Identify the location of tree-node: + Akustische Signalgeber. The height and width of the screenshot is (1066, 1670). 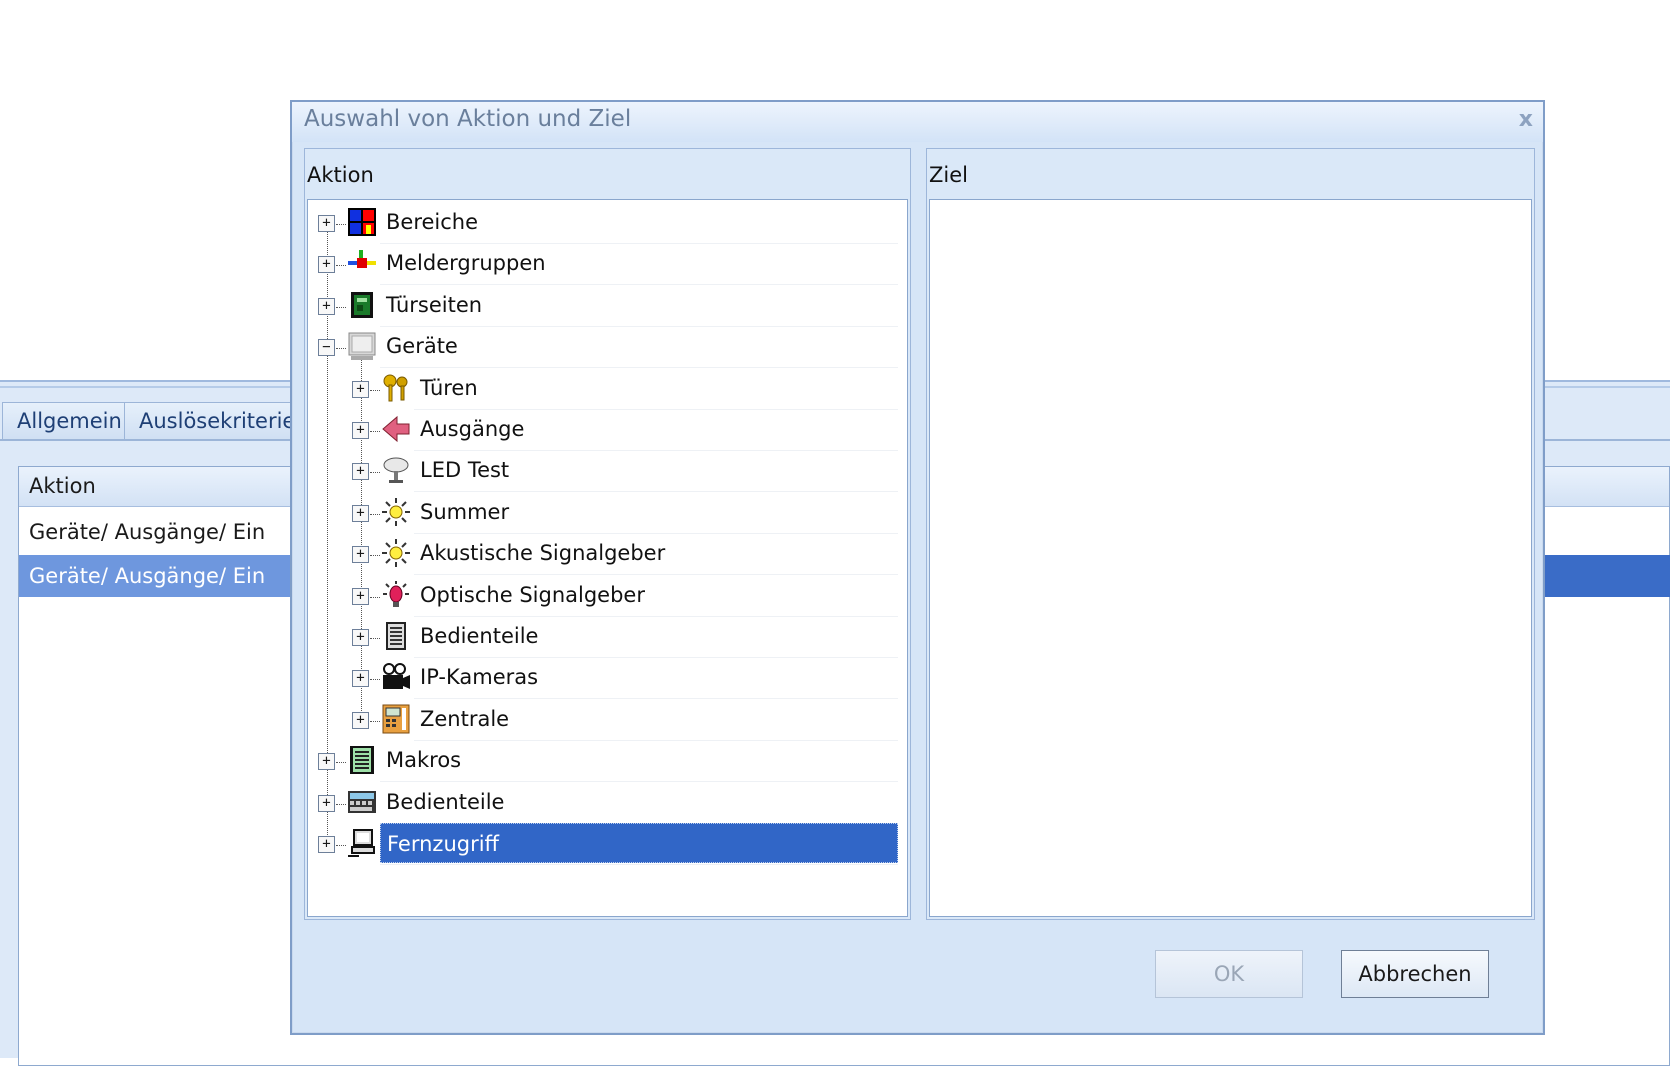
(603, 554).